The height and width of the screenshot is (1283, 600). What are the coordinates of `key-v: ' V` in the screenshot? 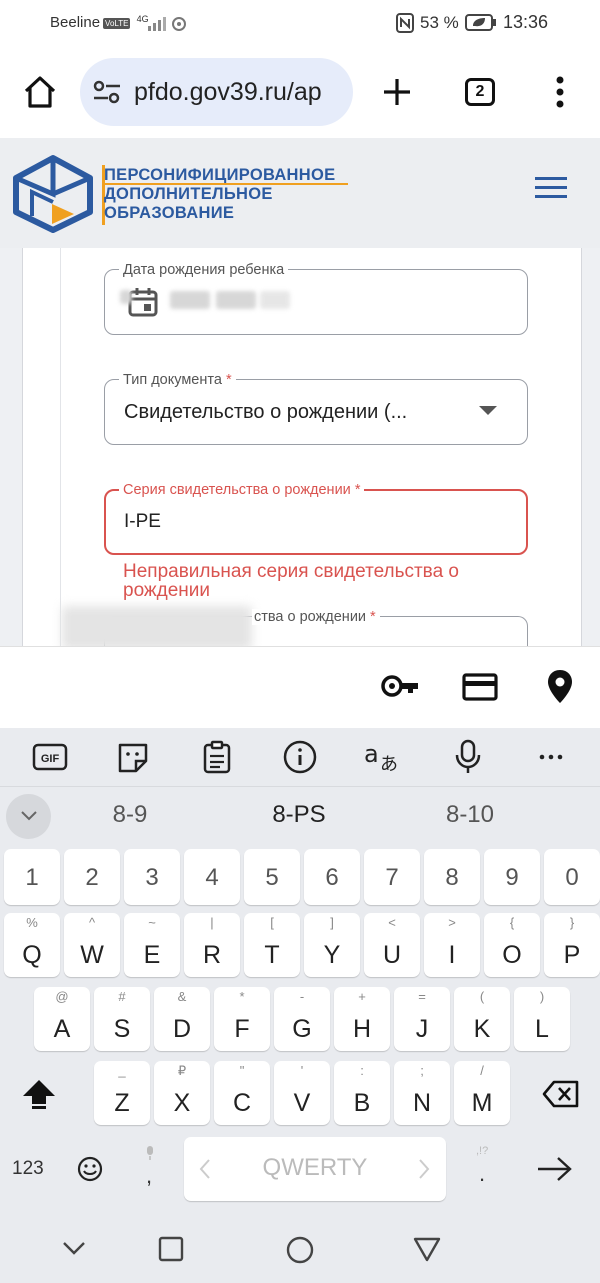 It's located at (302, 1093).